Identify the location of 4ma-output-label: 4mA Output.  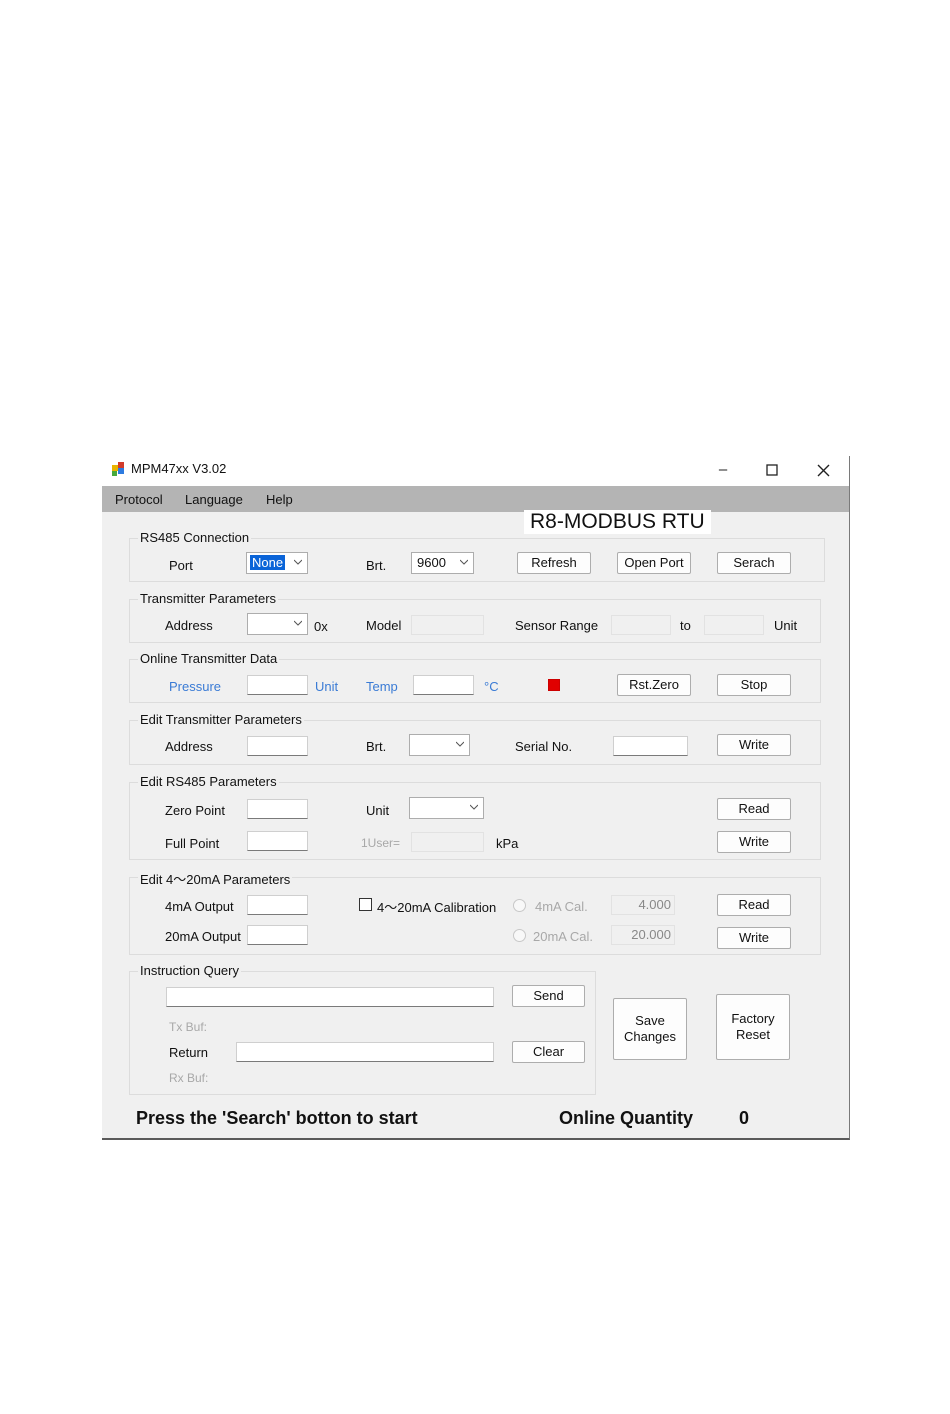
(199, 906).